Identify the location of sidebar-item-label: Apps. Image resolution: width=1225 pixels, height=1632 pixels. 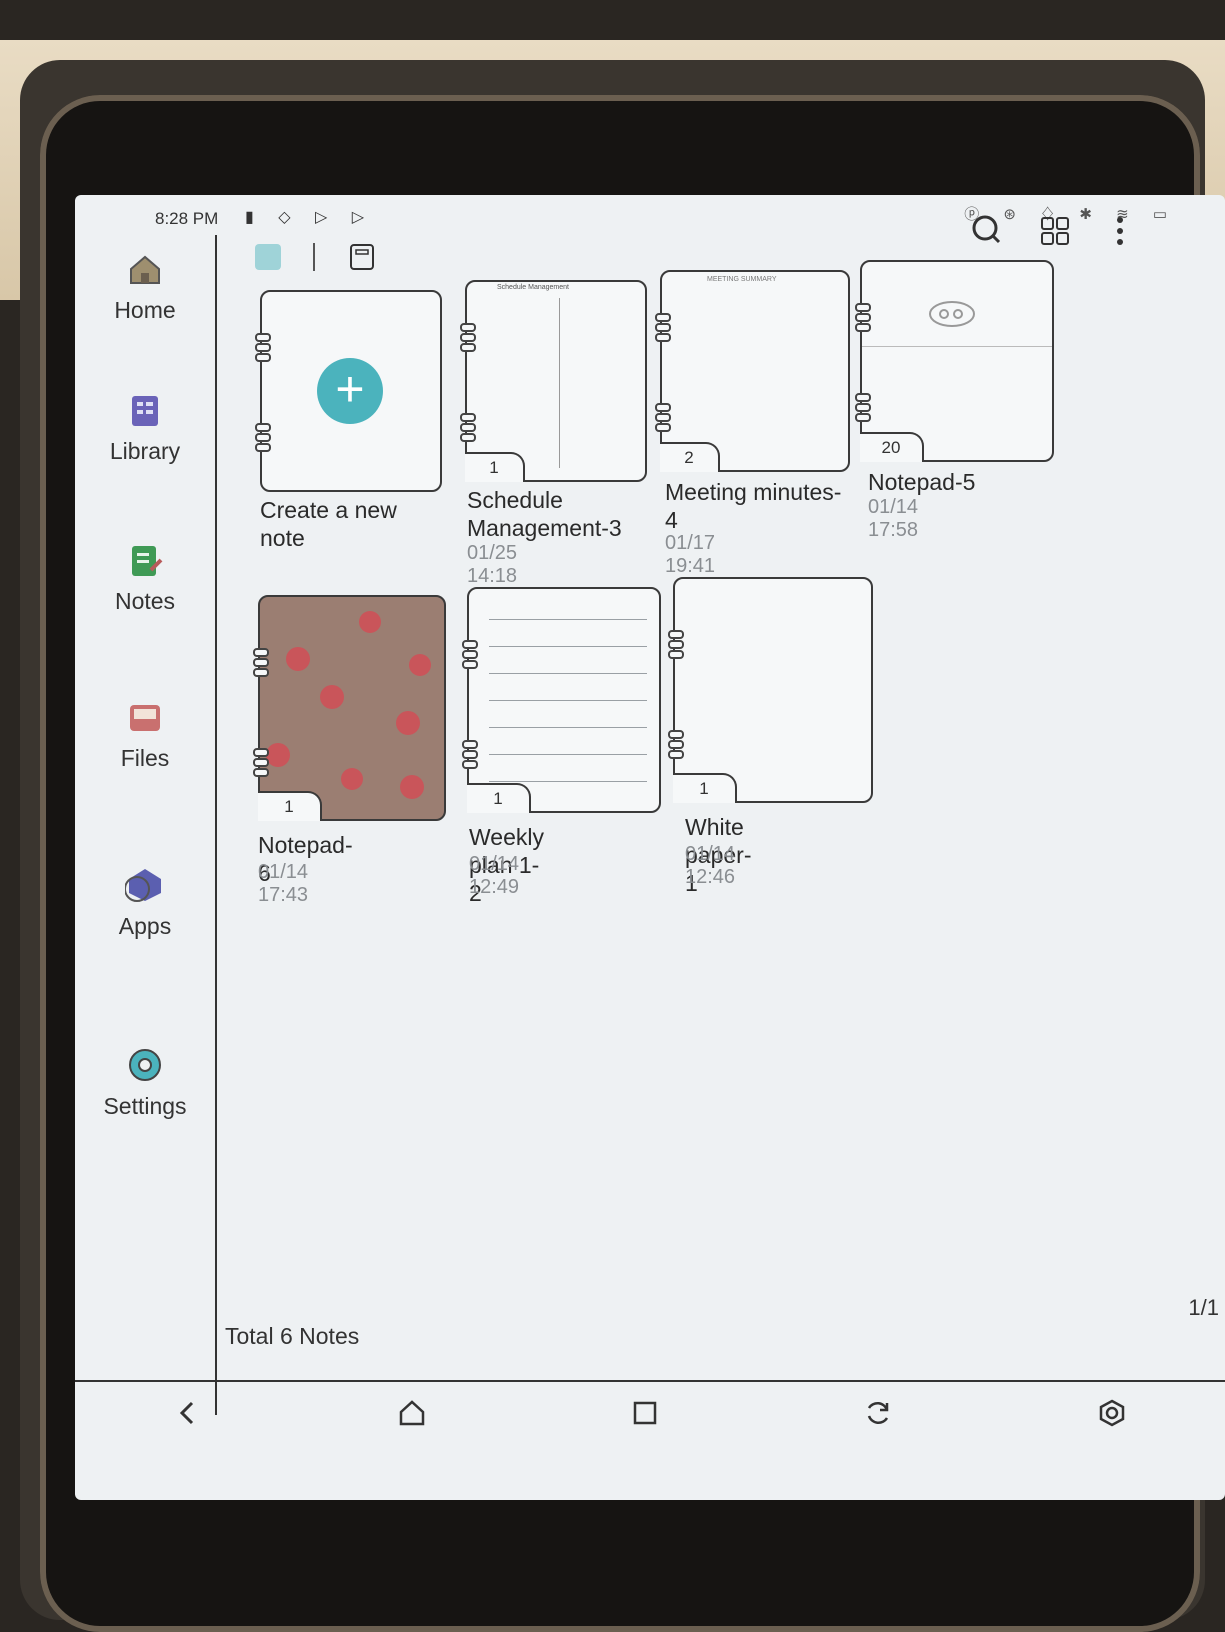
(145, 926).